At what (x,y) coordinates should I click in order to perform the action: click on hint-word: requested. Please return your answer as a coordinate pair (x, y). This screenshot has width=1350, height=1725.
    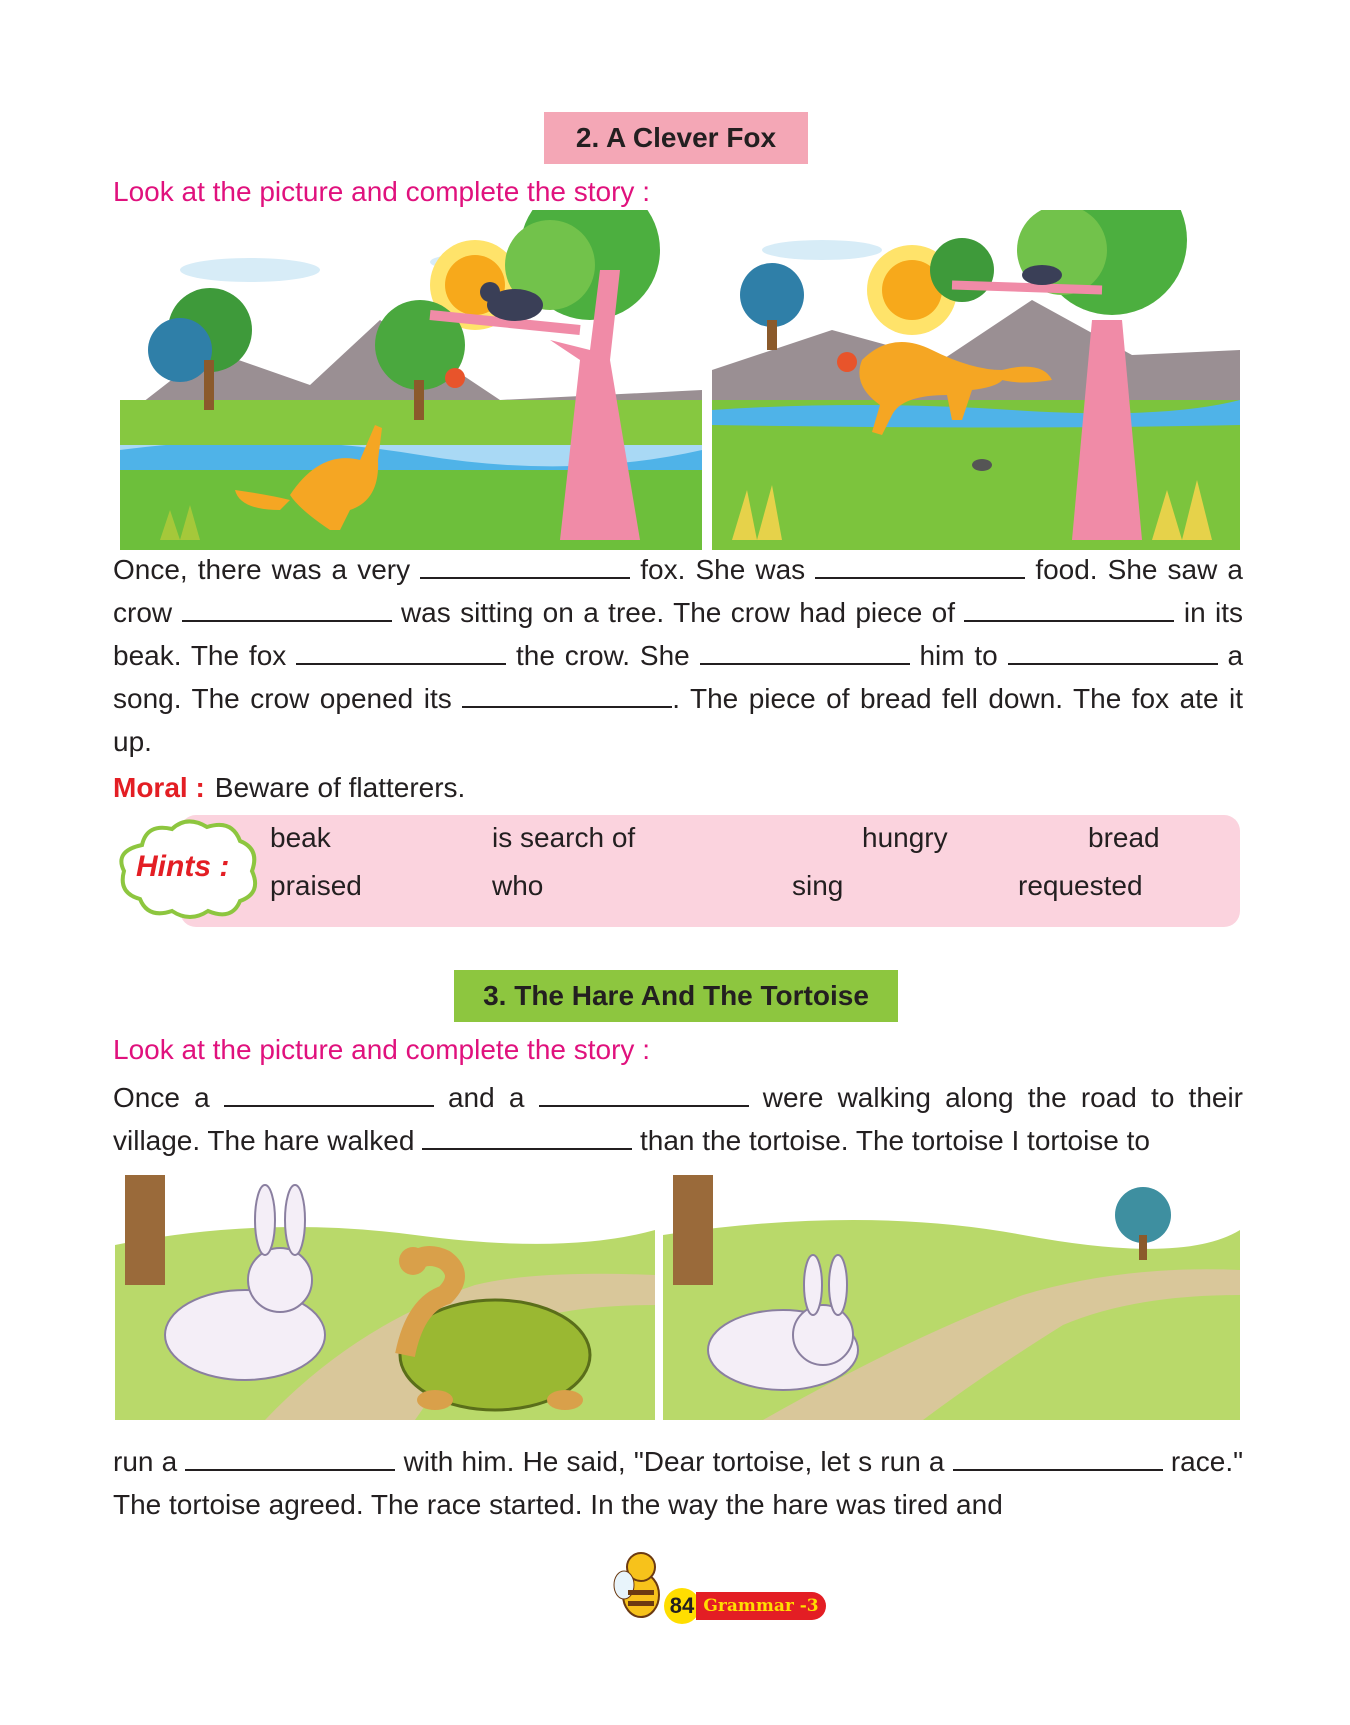
    Looking at the image, I should click on (1080, 885).